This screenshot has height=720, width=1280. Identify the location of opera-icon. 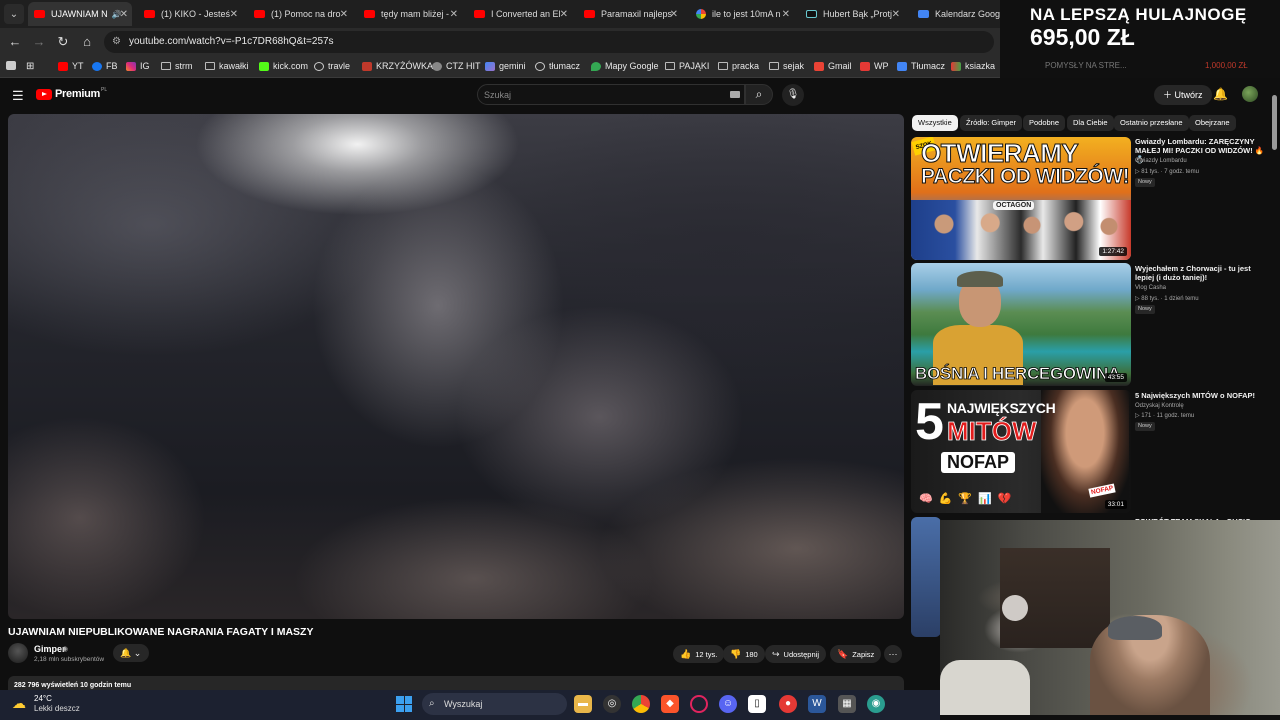
(699, 704).